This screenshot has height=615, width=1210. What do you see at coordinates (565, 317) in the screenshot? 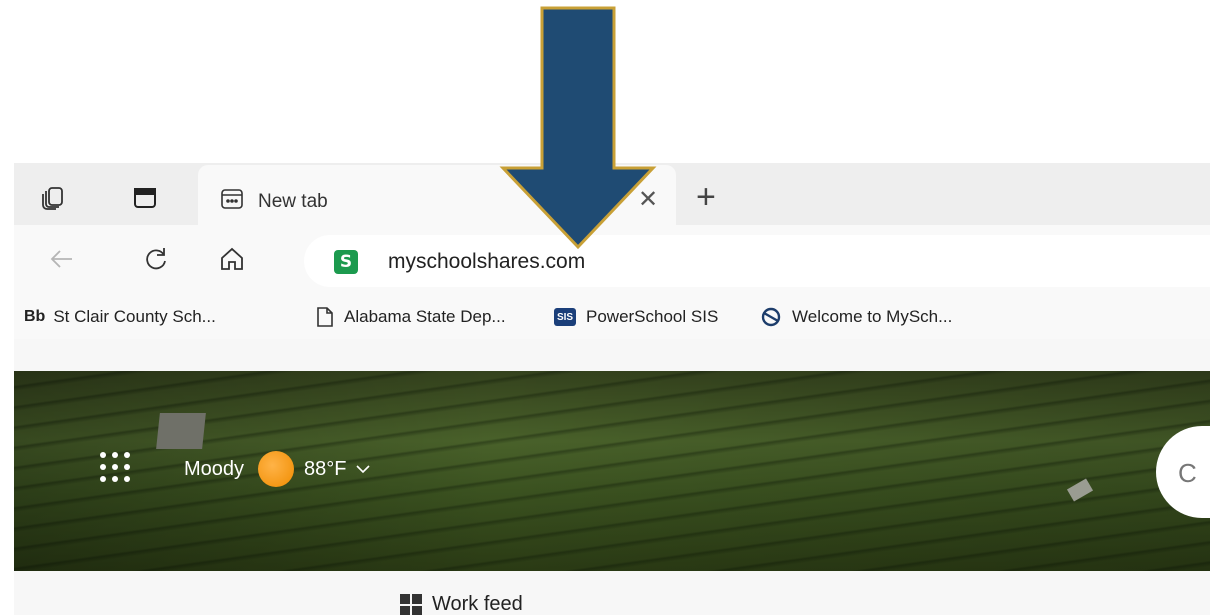
I see `powerschool-icon: SIS` at bounding box center [565, 317].